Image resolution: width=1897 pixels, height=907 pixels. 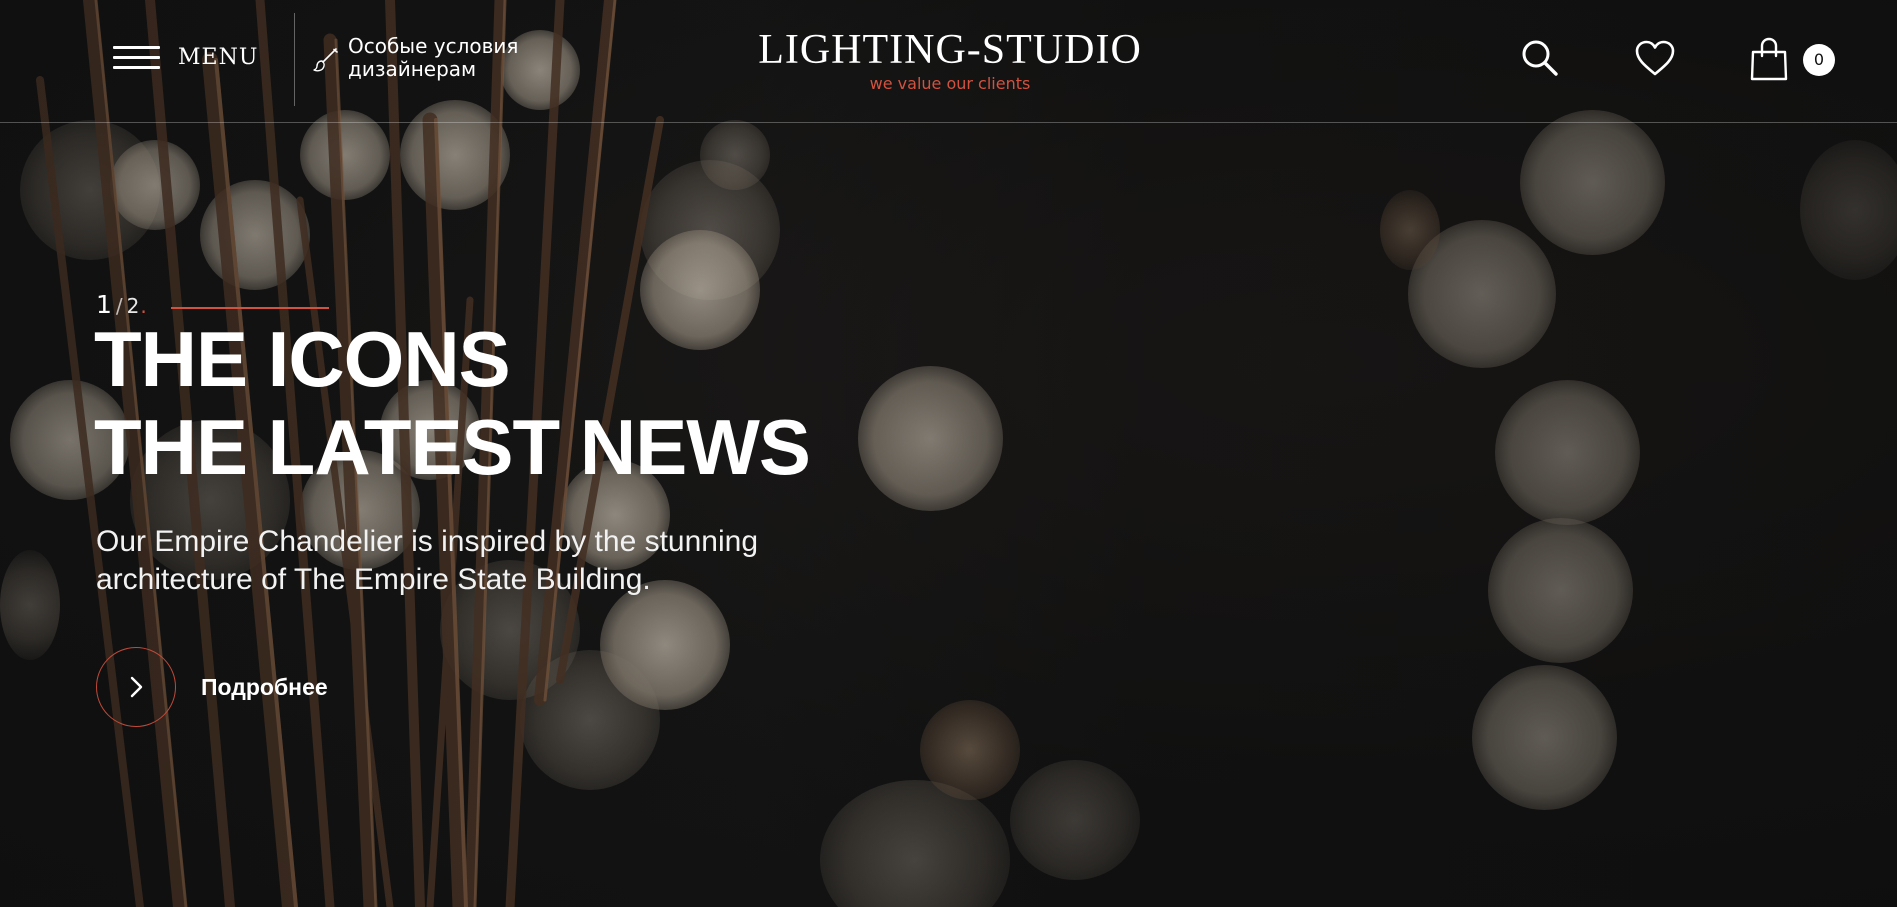 I want to click on chevron-right-icon, so click(x=136, y=687).